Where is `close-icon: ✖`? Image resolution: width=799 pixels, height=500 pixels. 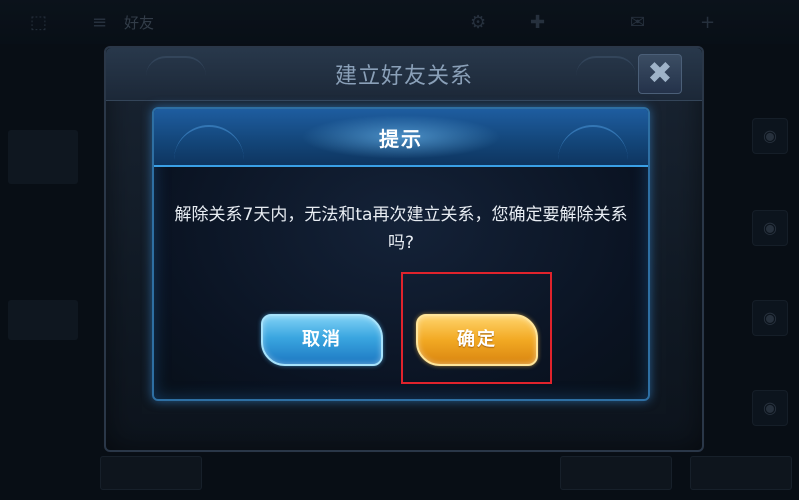 close-icon: ✖ is located at coordinates (660, 74).